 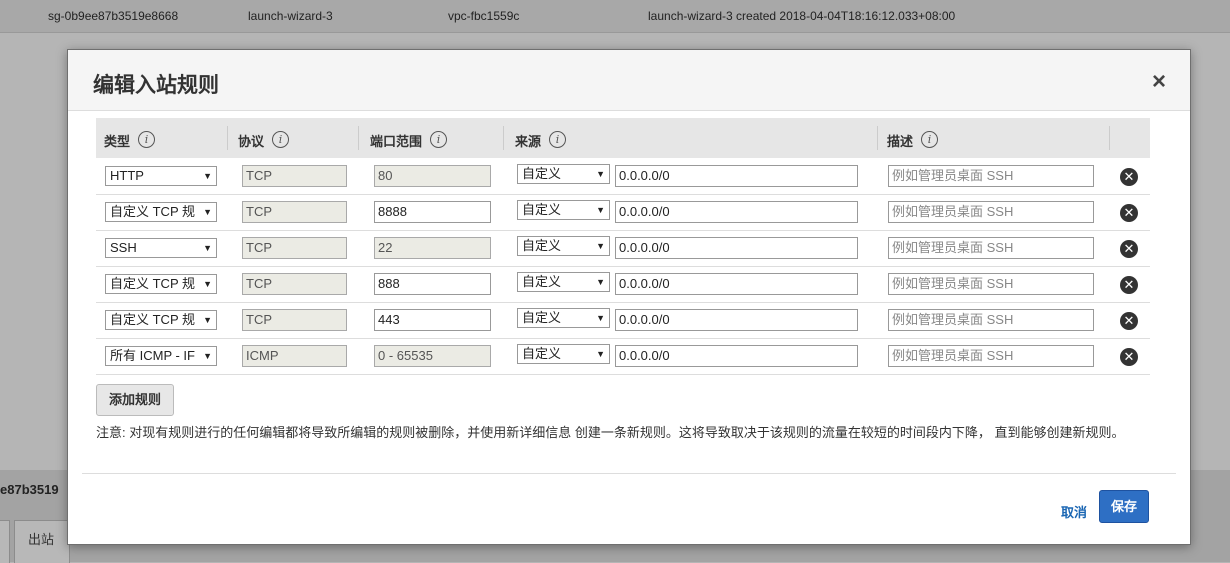 I want to click on dialog-title: 编辑入站规则, so click(x=156, y=85).